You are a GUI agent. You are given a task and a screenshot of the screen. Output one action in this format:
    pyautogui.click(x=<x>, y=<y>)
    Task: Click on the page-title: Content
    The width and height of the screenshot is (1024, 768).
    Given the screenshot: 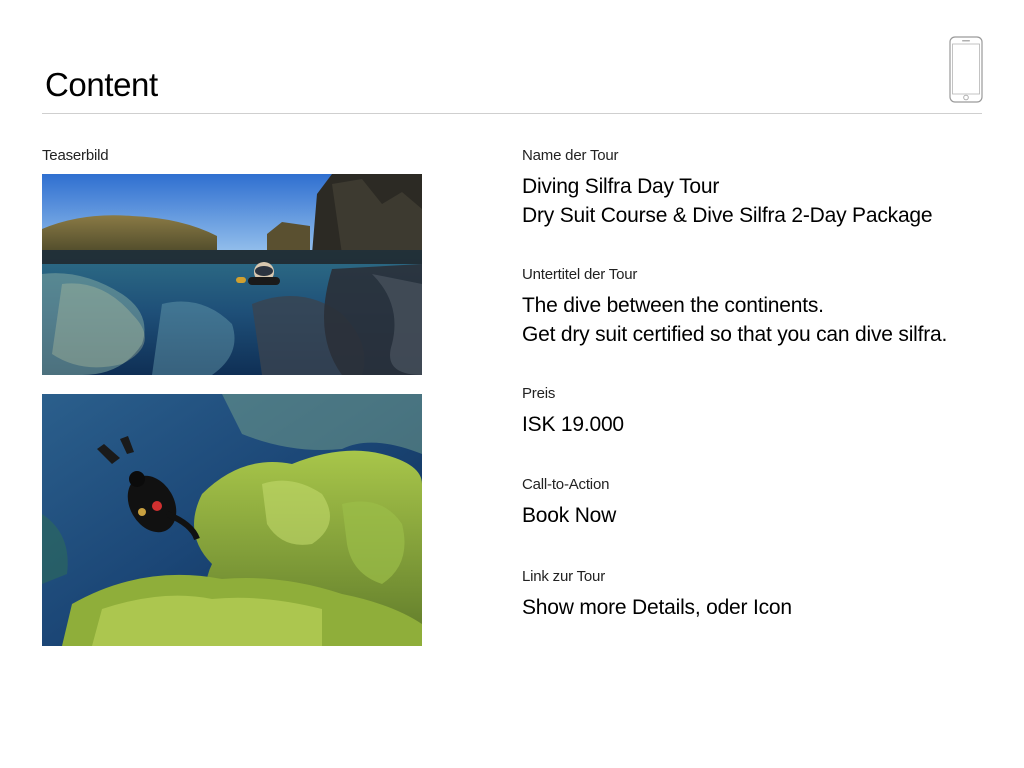 What is the action you would take?
    pyautogui.click(x=101, y=84)
    